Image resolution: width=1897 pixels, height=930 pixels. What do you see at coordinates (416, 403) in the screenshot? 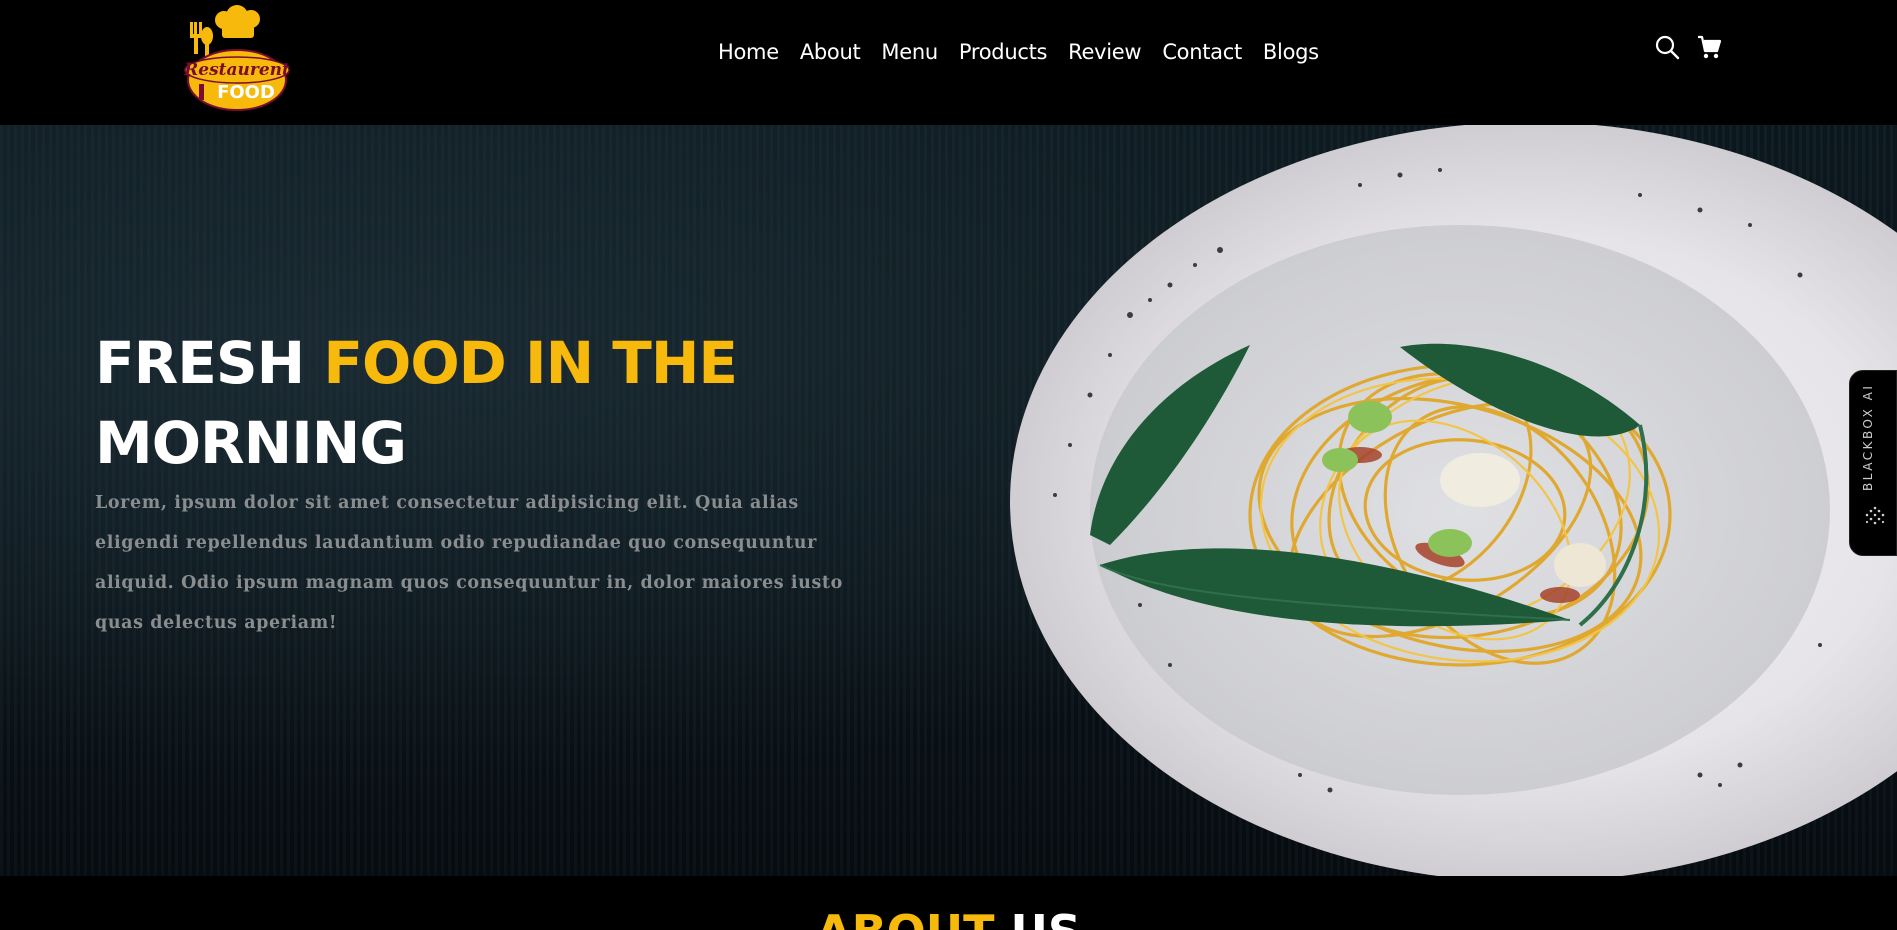
I see `hero-title: FRESH FOOD IN THE MORNING` at bounding box center [416, 403].